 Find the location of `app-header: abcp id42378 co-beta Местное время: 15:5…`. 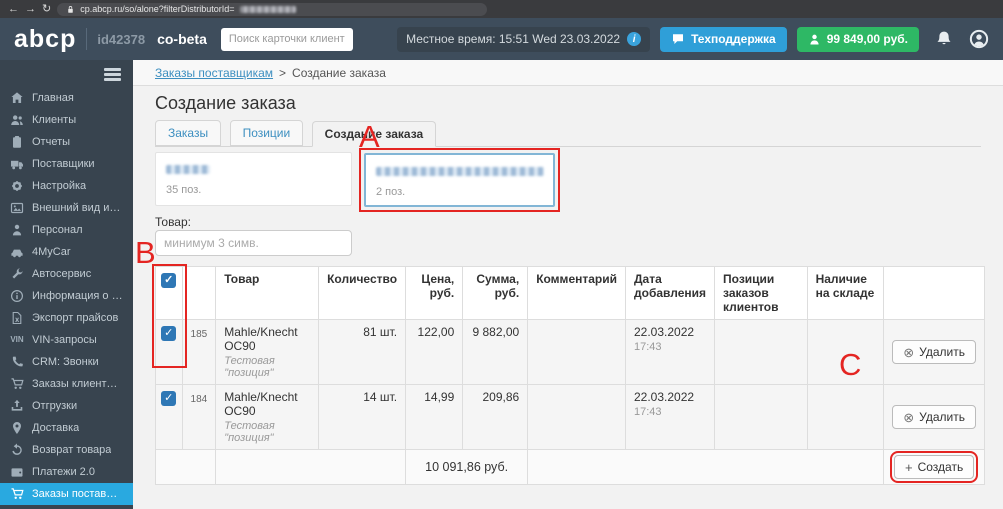

app-header: abcp id42378 co-beta Местное время: 15:5… is located at coordinates (501, 39).